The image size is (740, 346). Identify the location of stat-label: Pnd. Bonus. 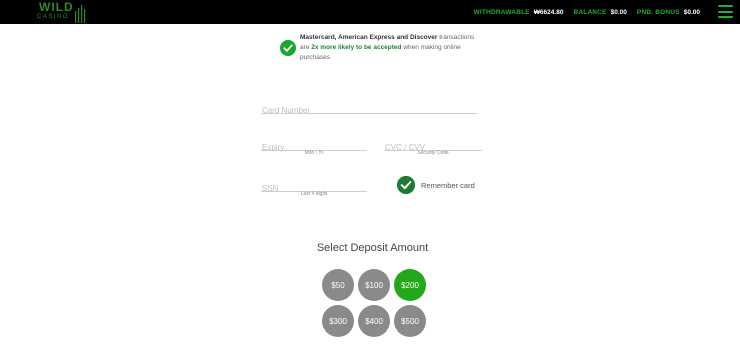
(658, 12).